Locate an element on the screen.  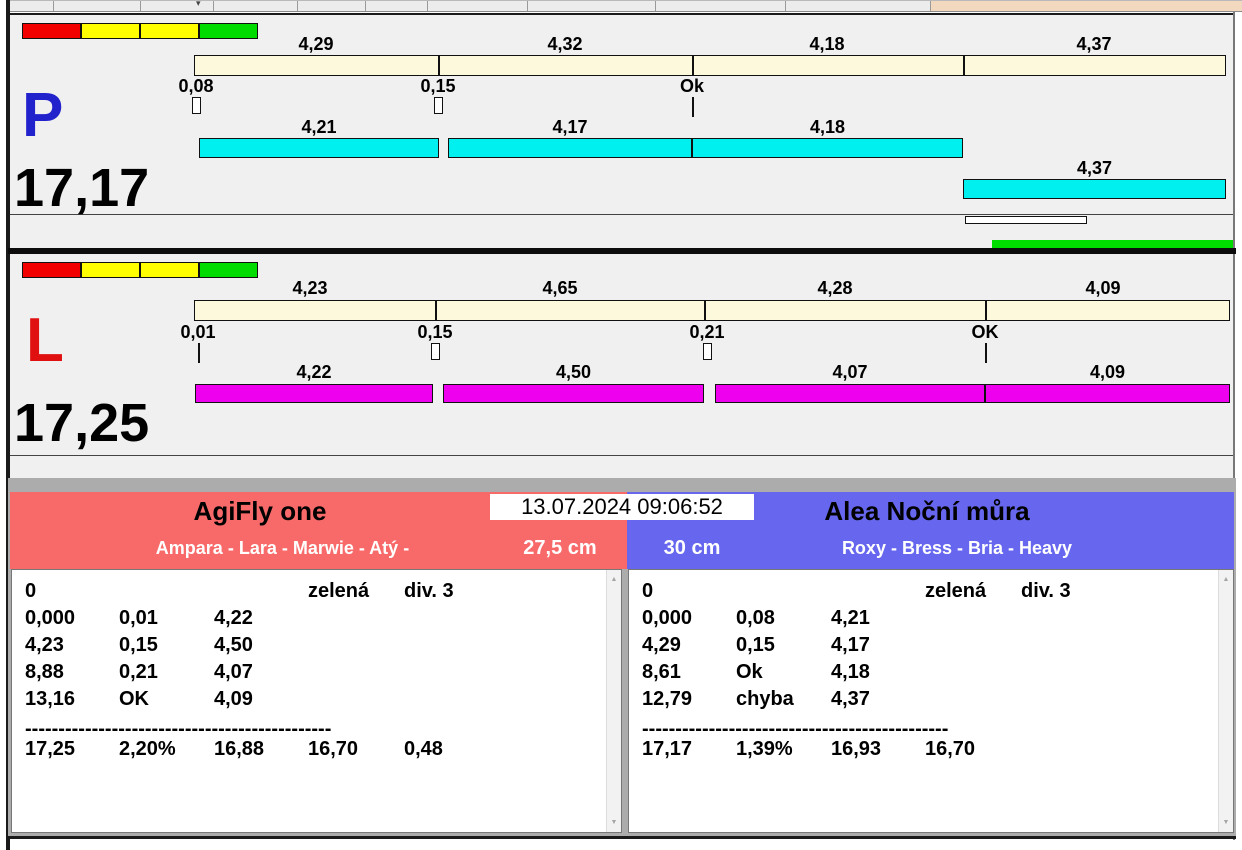
result-cell: 8,61 is located at coordinates (661, 672).